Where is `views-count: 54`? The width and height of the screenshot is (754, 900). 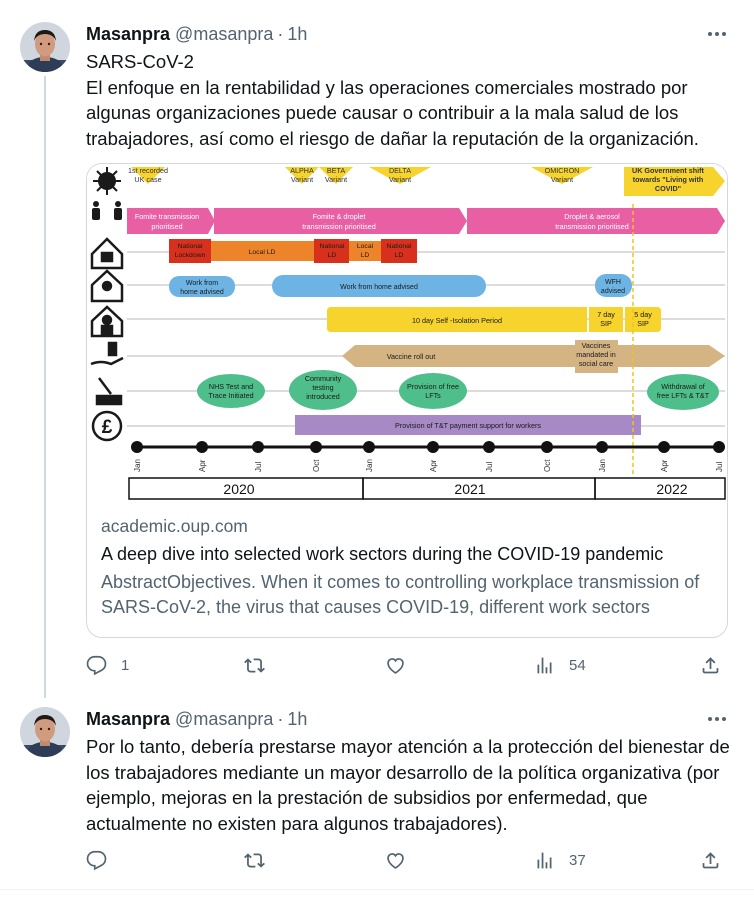
views-count: 54 is located at coordinates (577, 665).